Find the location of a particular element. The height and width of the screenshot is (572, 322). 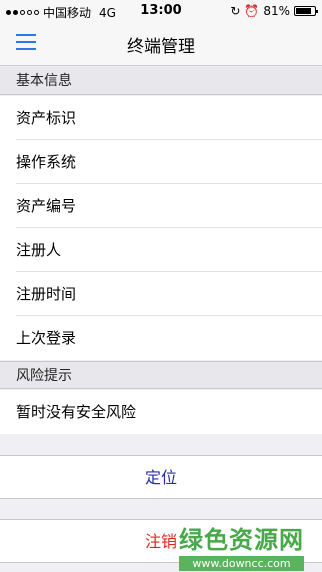

alarm-icon: ⏰ is located at coordinates (252, 11).